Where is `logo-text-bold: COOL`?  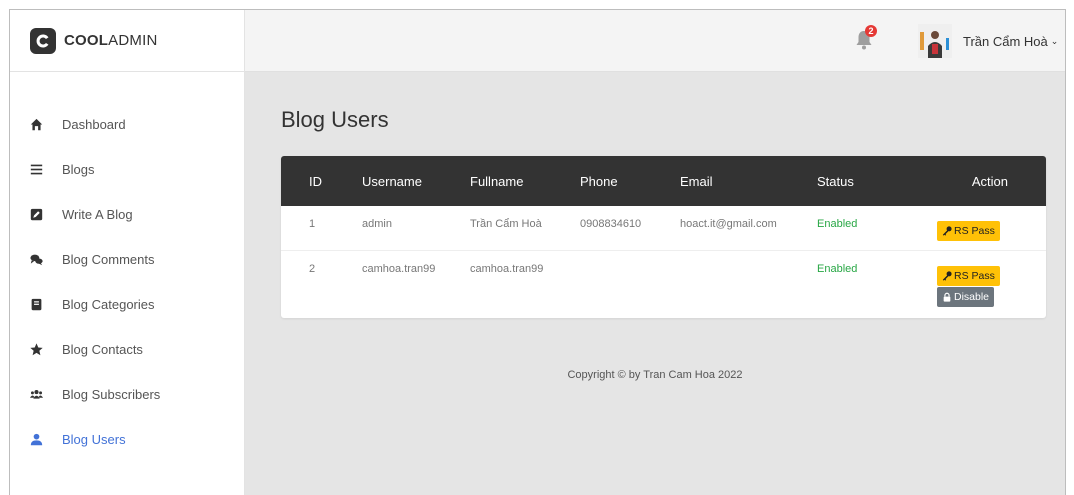
logo-text-bold: COOL is located at coordinates (86, 40).